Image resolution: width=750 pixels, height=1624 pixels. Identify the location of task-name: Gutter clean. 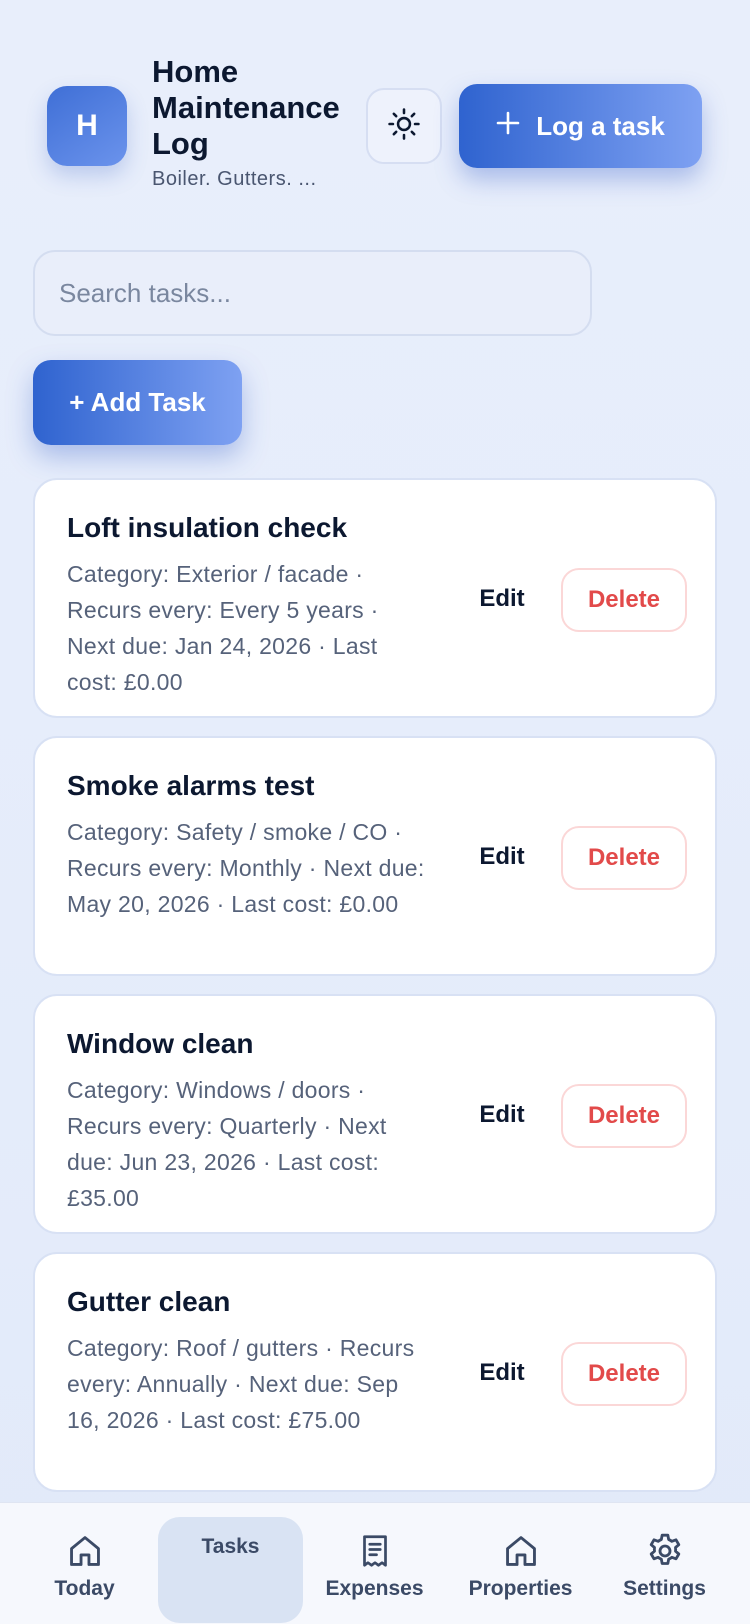
(149, 1301).